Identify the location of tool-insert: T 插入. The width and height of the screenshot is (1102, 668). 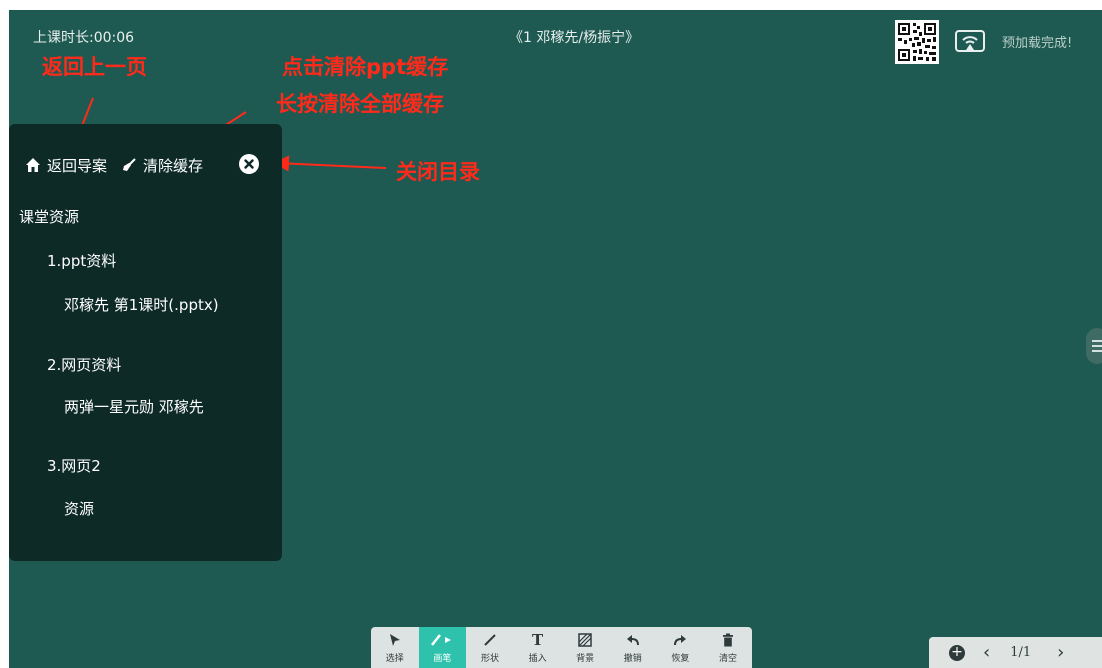
(538, 647).